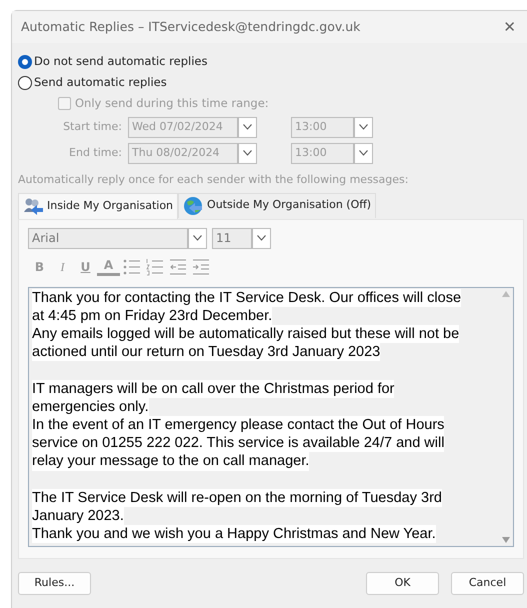  What do you see at coordinates (190, 27) in the screenshot?
I see `window-title: Automatic Replies – ITServicedesk@tendringdc.gov.uk` at bounding box center [190, 27].